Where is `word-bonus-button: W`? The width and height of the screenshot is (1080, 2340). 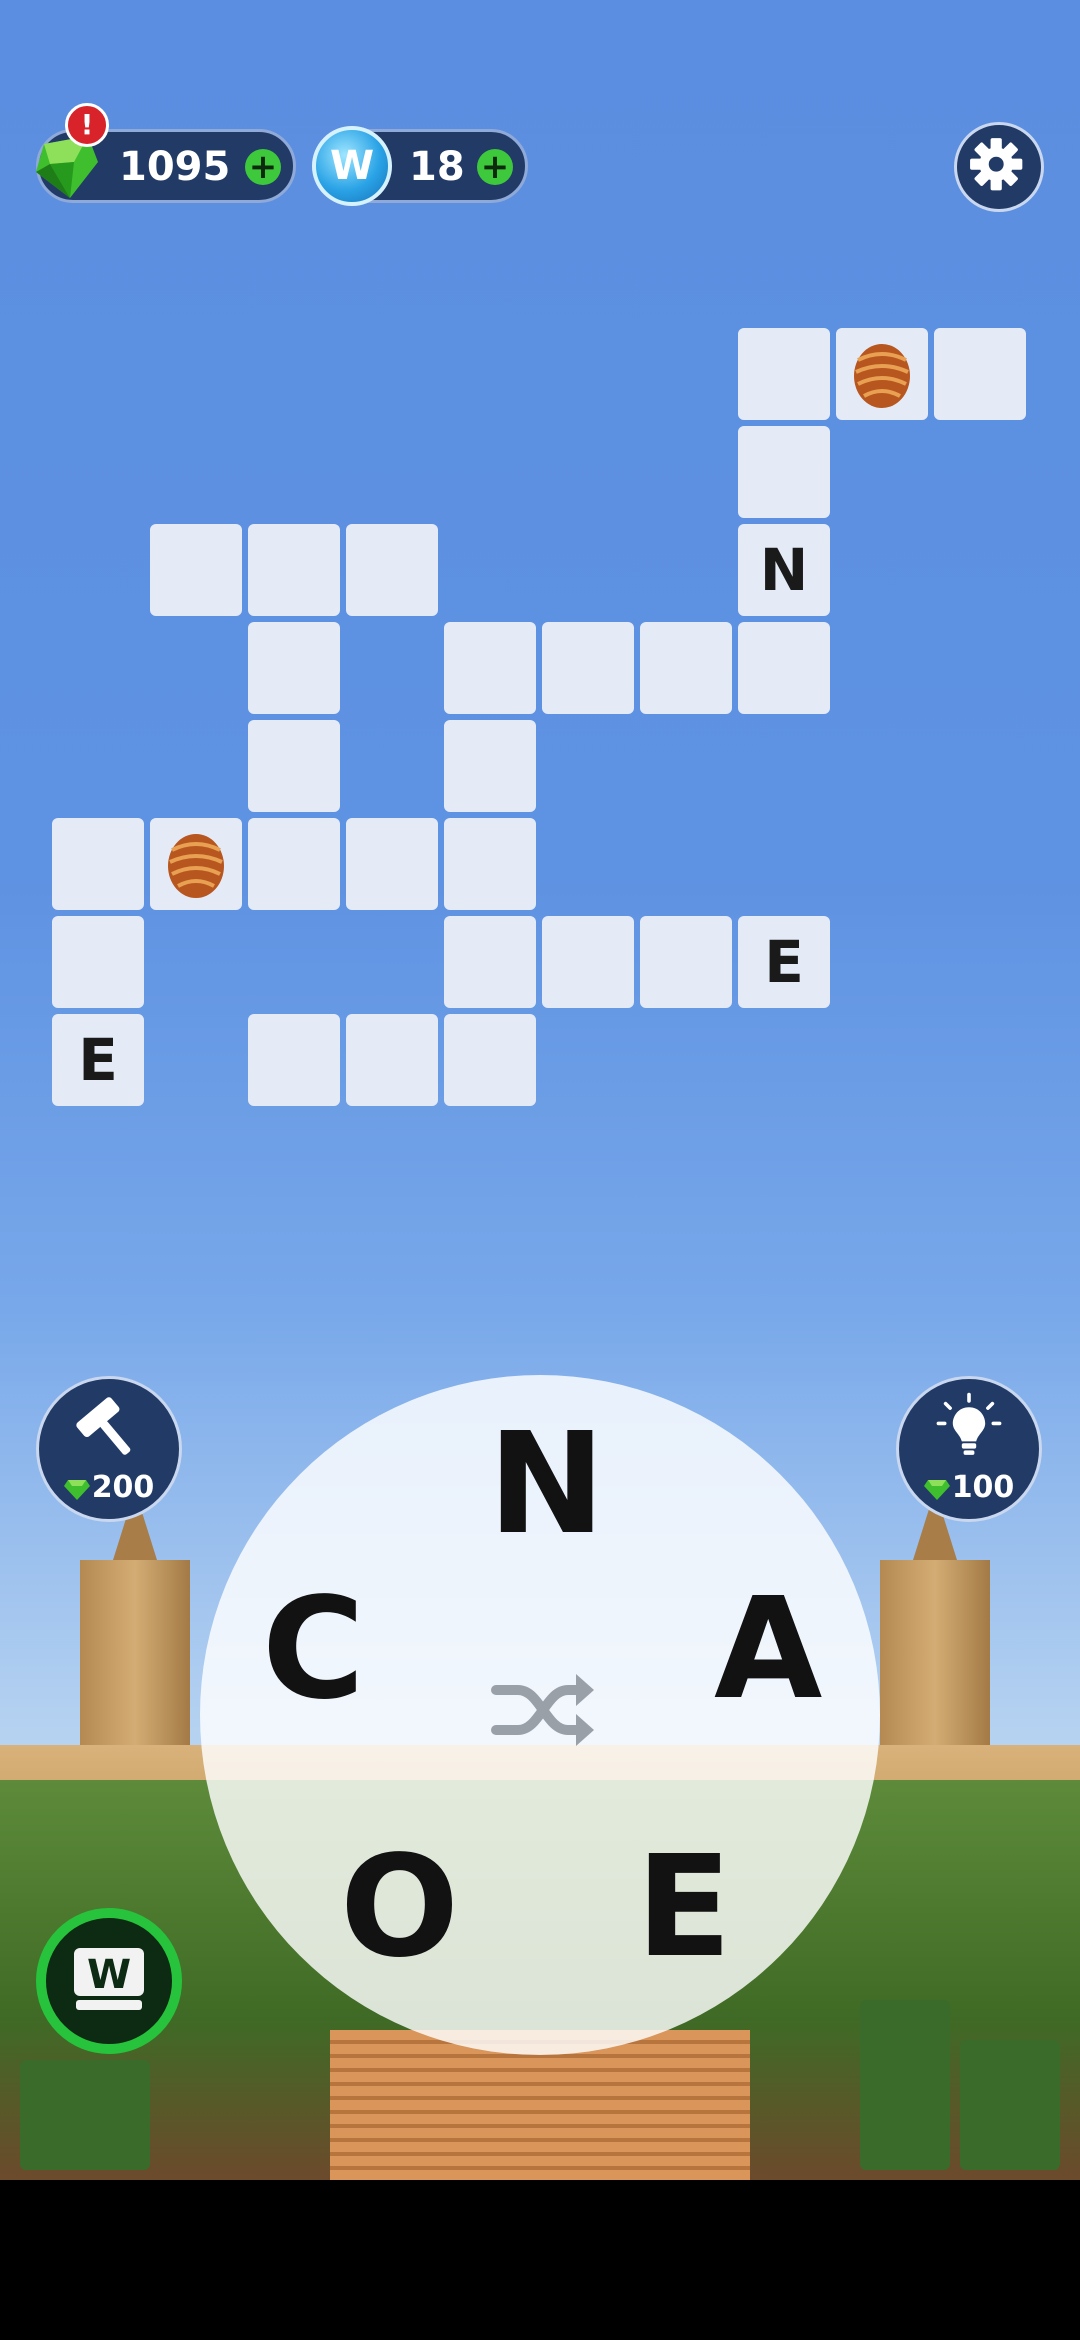 word-bonus-button: W is located at coordinates (109, 1981).